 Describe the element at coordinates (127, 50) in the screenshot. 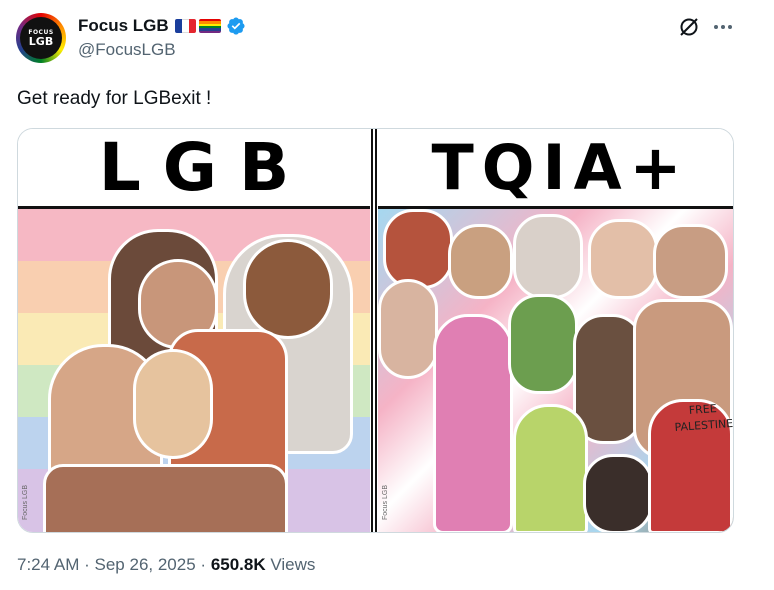

I see `author-handle: @FocusLGB` at that location.